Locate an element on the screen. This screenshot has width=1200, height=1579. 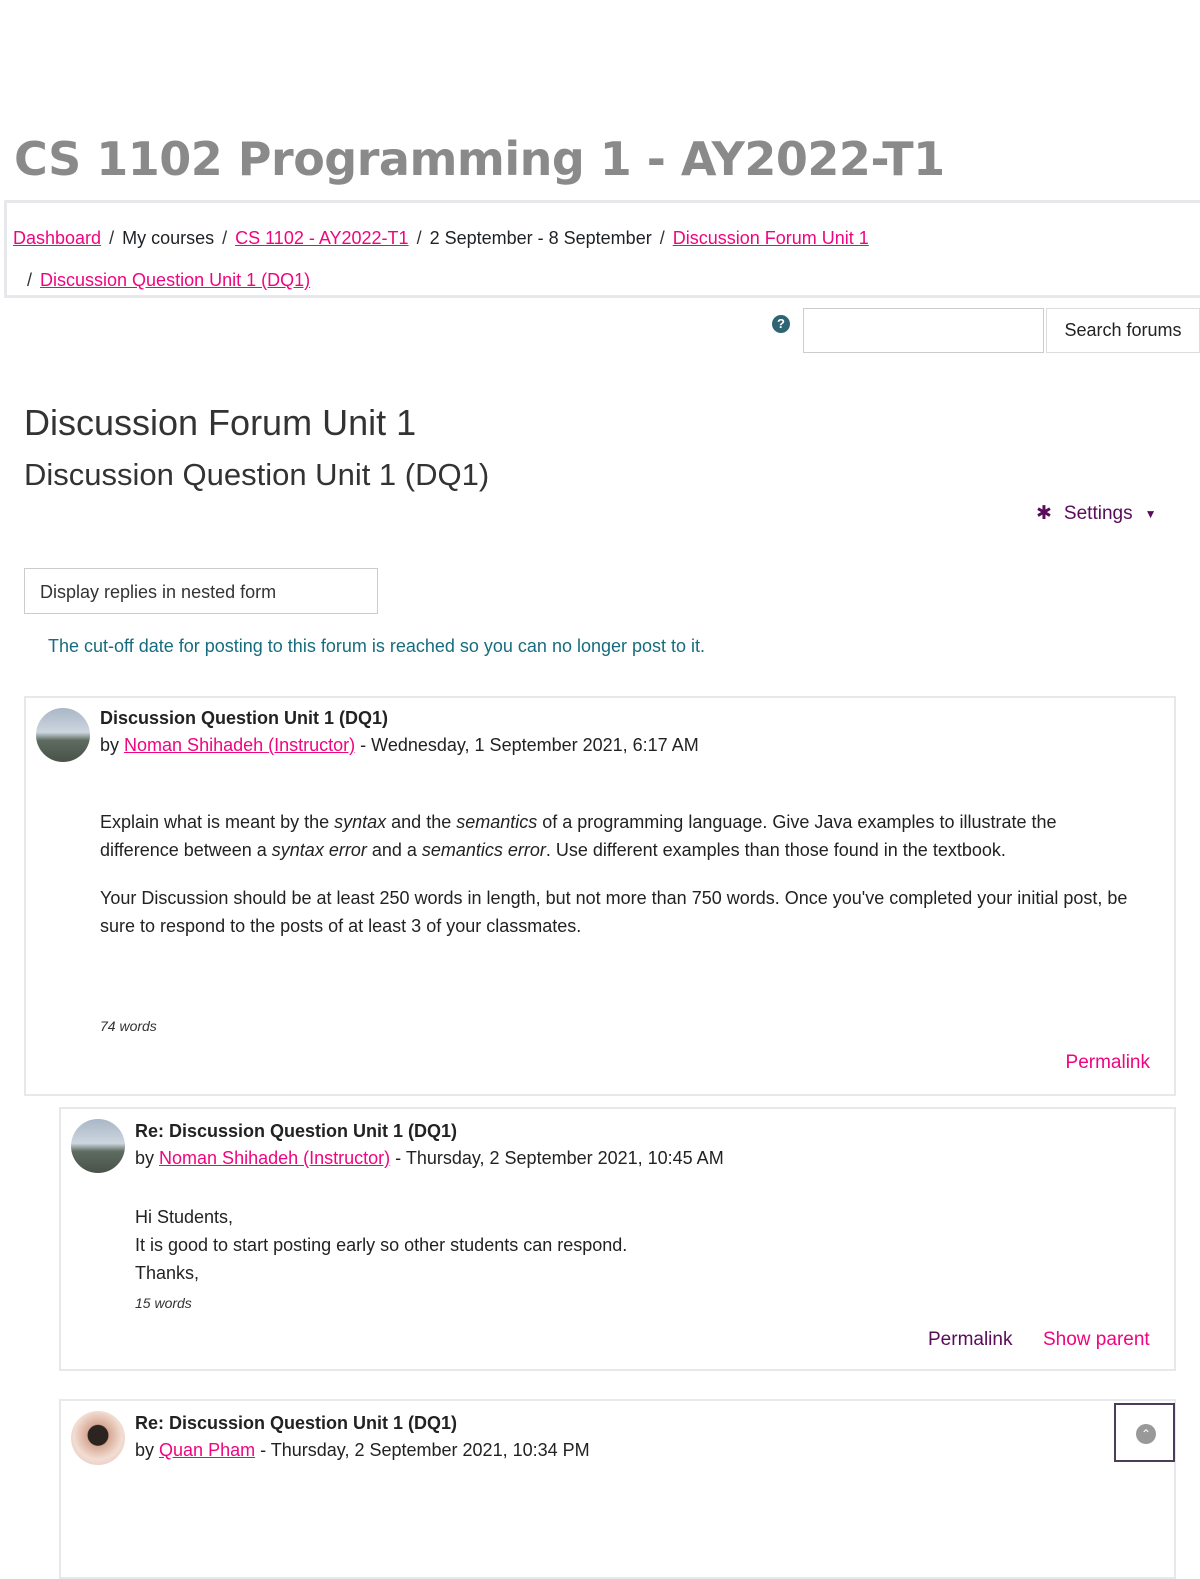
post-title: Discussion Question Unit 1 (DQ1) is located at coordinates (244, 718).